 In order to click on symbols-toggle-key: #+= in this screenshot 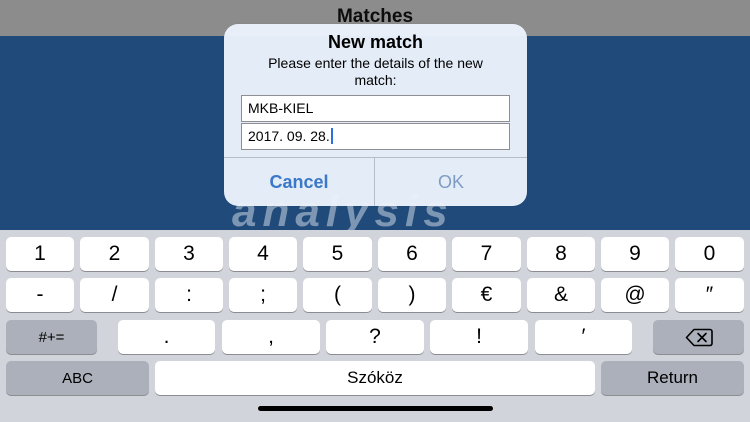, I will do `click(51, 337)`.